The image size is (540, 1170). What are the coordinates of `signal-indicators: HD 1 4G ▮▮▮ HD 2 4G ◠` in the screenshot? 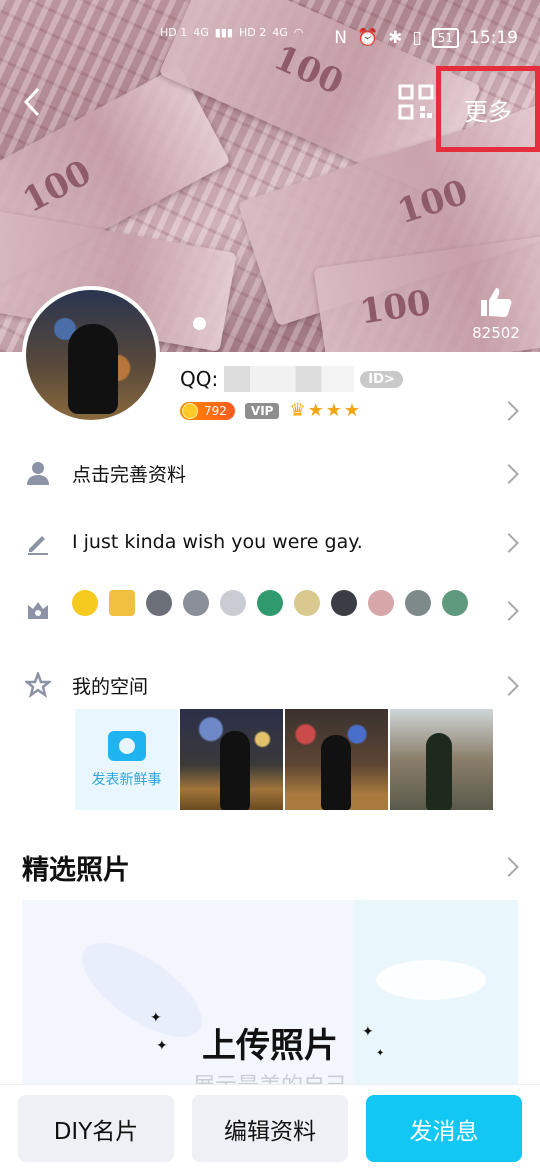 It's located at (231, 32).